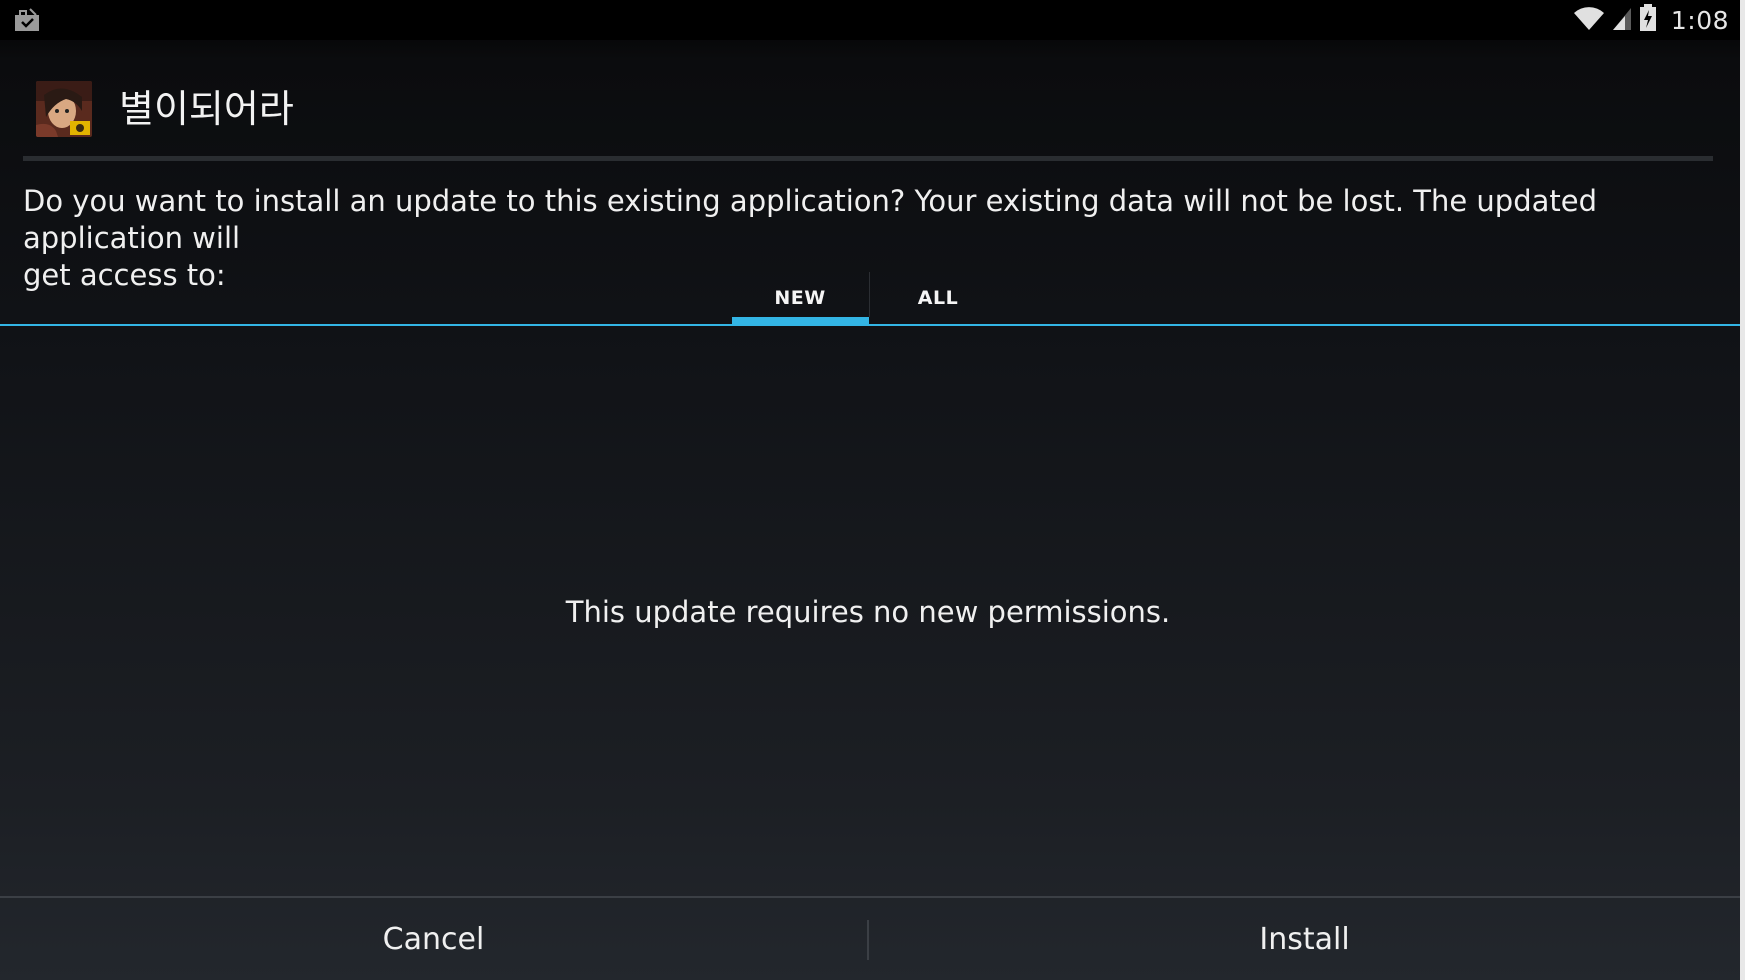 This screenshot has height=980, width=1745. Describe the element at coordinates (872, 99) in the screenshot. I see `dialog-header: 별이되어라` at that location.